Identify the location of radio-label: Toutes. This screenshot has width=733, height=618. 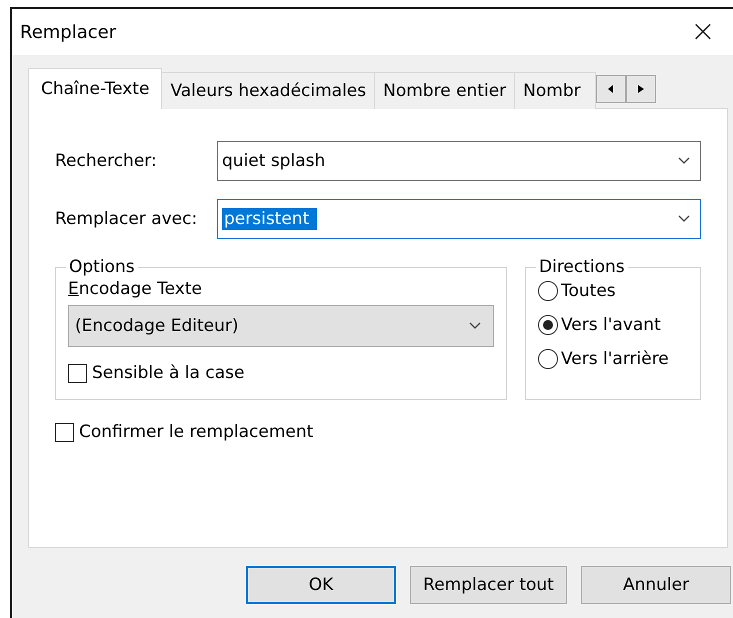
(588, 291).